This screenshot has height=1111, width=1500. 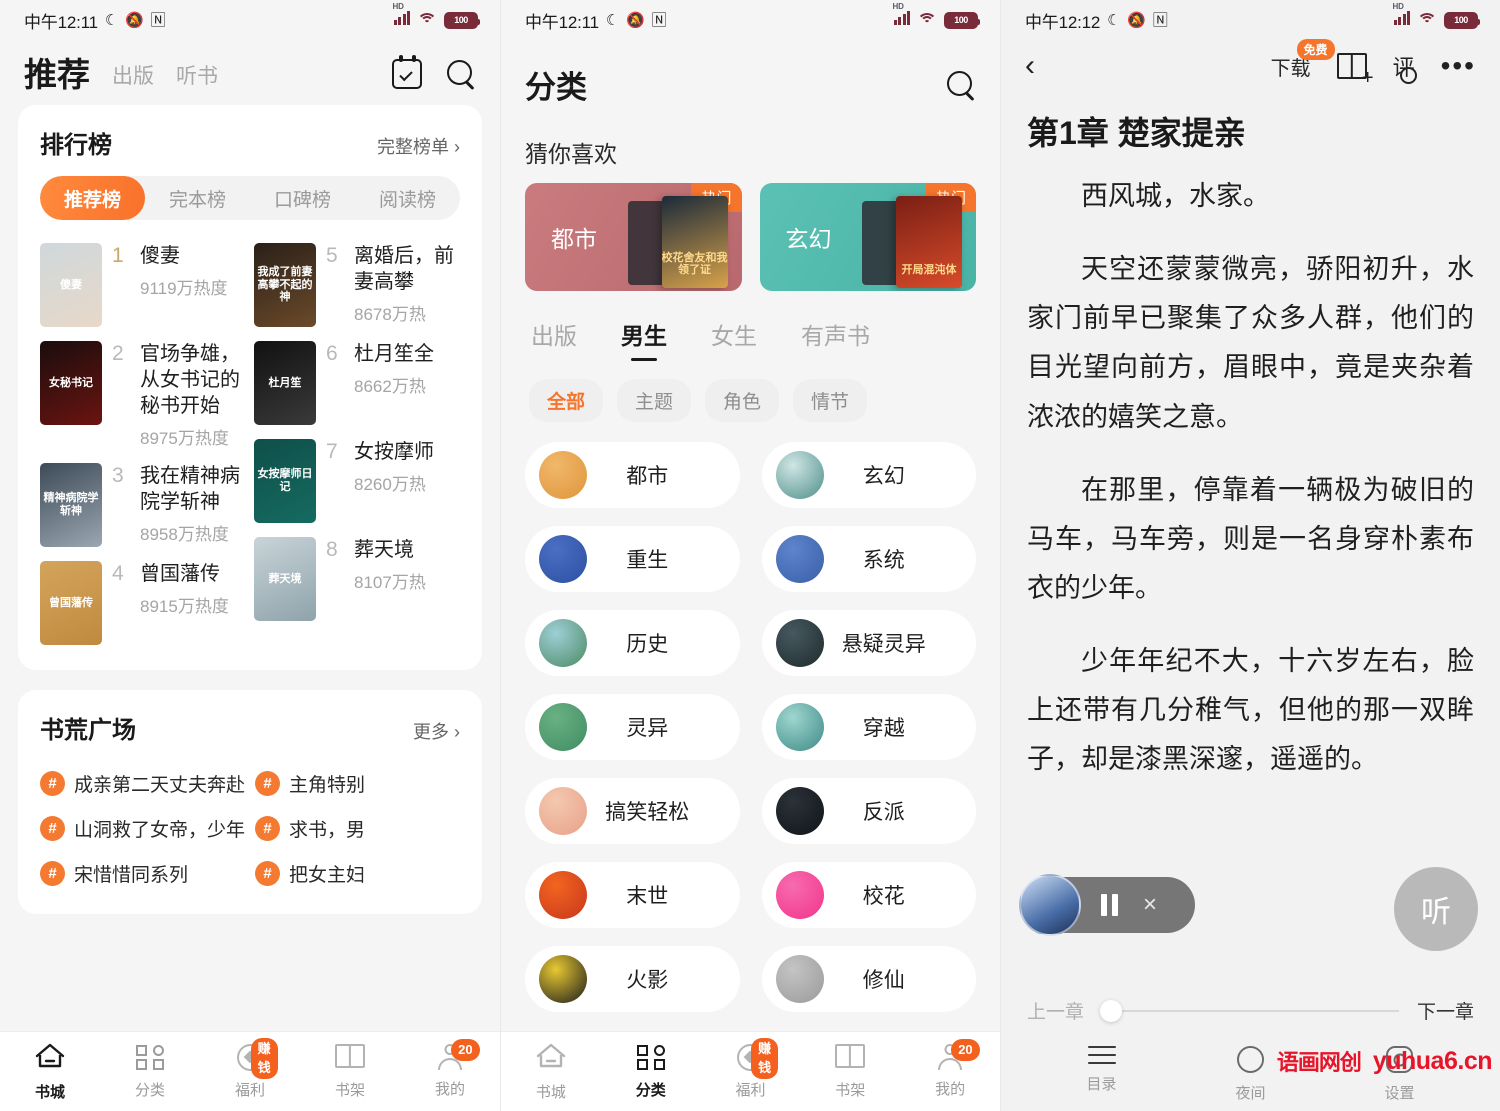 What do you see at coordinates (1101, 1070) in the screenshot?
I see `toc-button: 目录` at bounding box center [1101, 1070].